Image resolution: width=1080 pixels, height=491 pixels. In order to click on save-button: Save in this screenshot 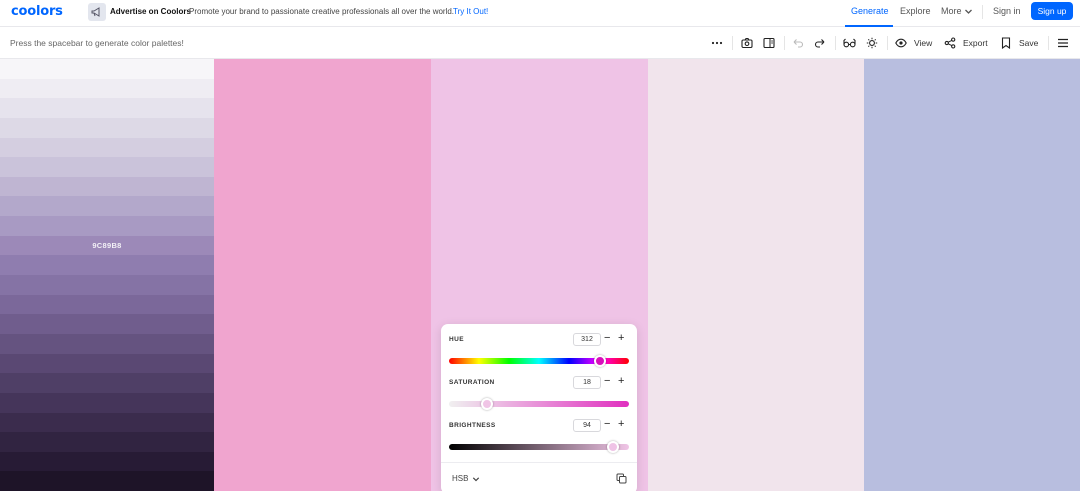, I will do `click(1019, 43)`.